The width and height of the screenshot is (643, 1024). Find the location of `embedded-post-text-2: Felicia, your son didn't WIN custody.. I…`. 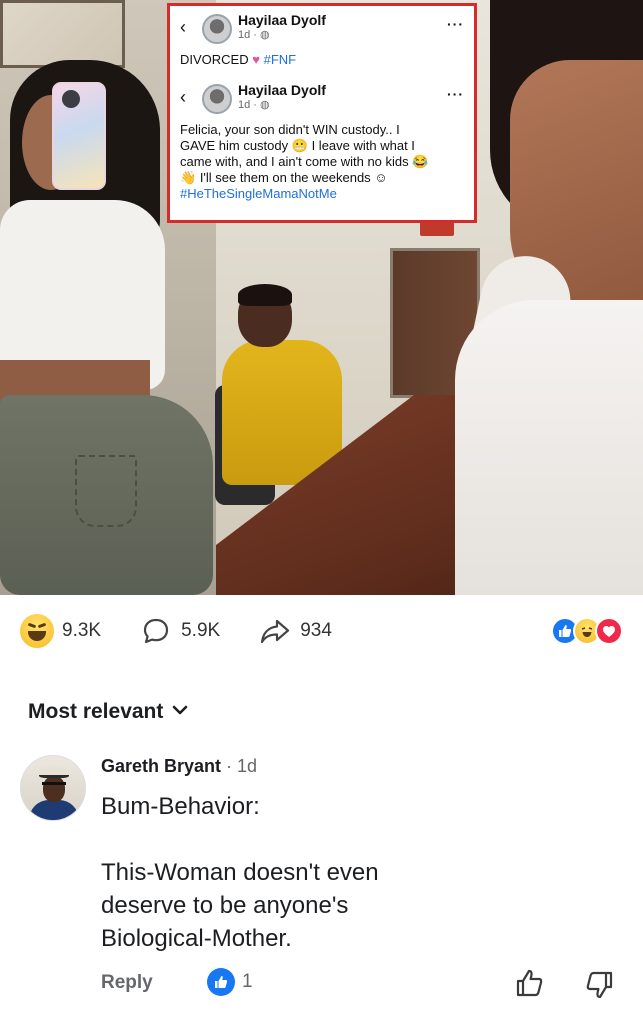

embedded-post-text-2: Felicia, your son didn't WIN custody.. I… is located at coordinates (323, 162).